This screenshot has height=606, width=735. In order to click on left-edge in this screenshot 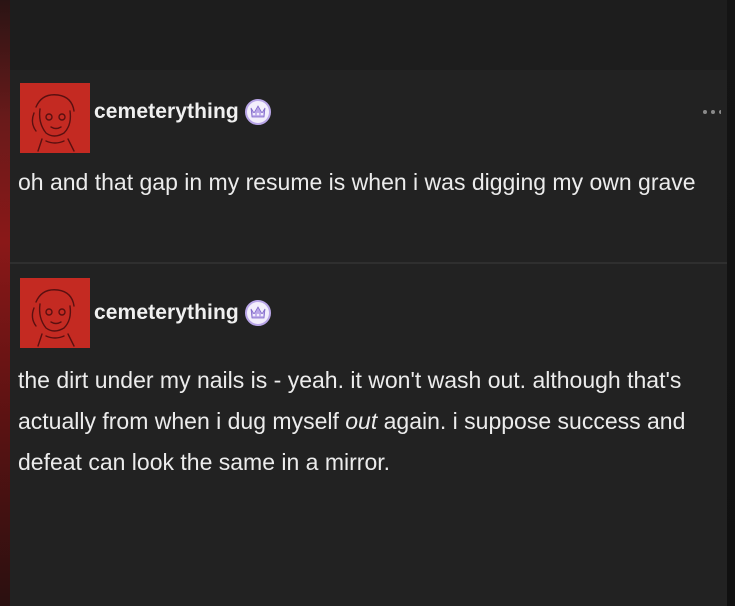, I will do `click(5, 303)`.